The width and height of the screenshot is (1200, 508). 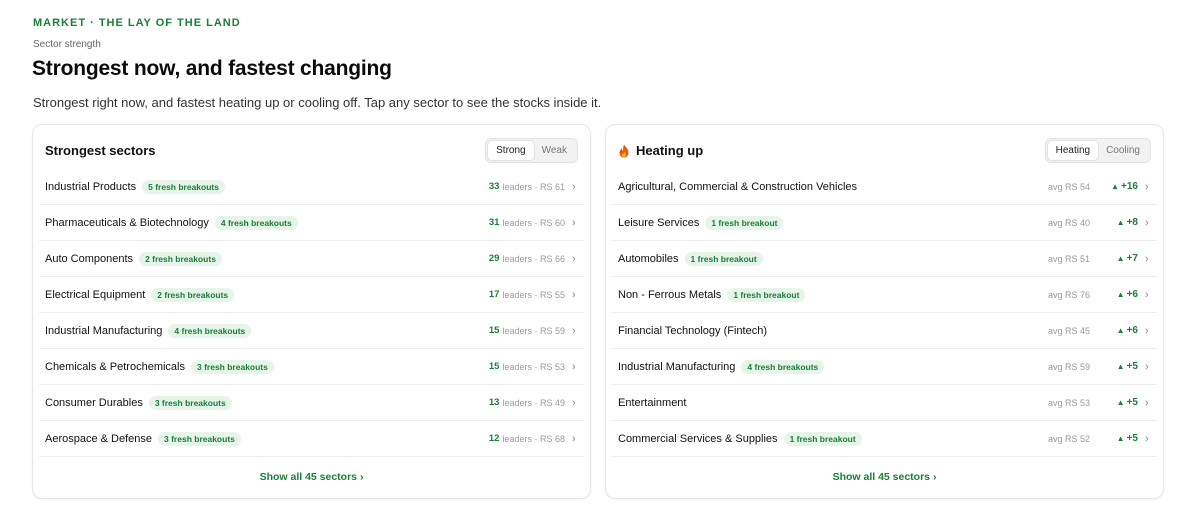 I want to click on rs-change-value: +5, so click(x=1132, y=402).